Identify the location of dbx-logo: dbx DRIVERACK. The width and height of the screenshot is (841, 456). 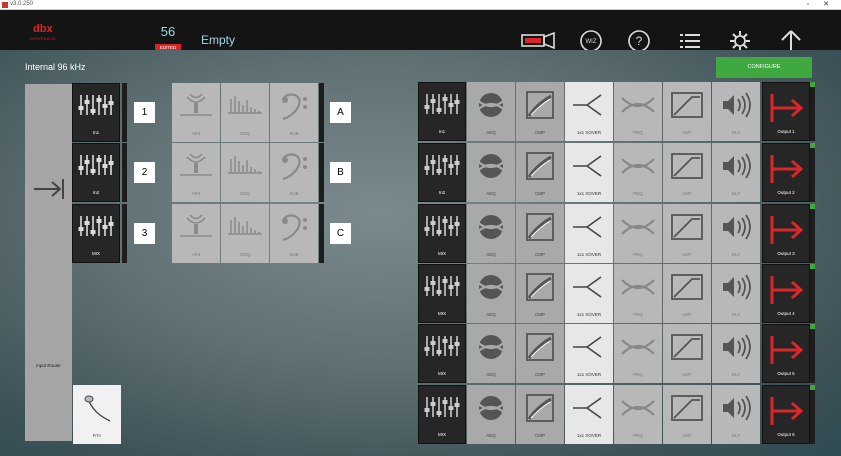
(43, 32).